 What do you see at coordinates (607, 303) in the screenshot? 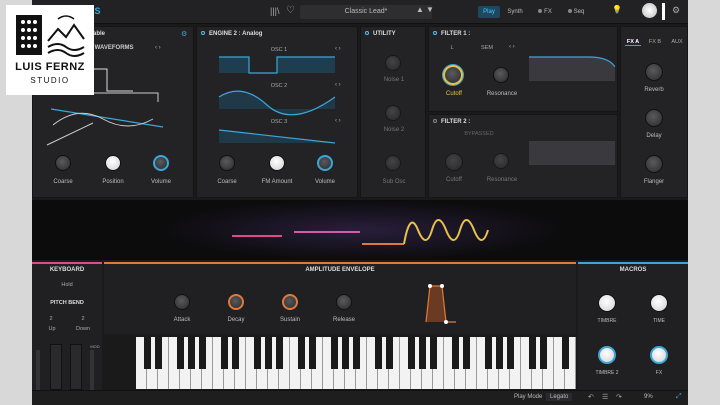
I see `macro-timbre-knob` at bounding box center [607, 303].